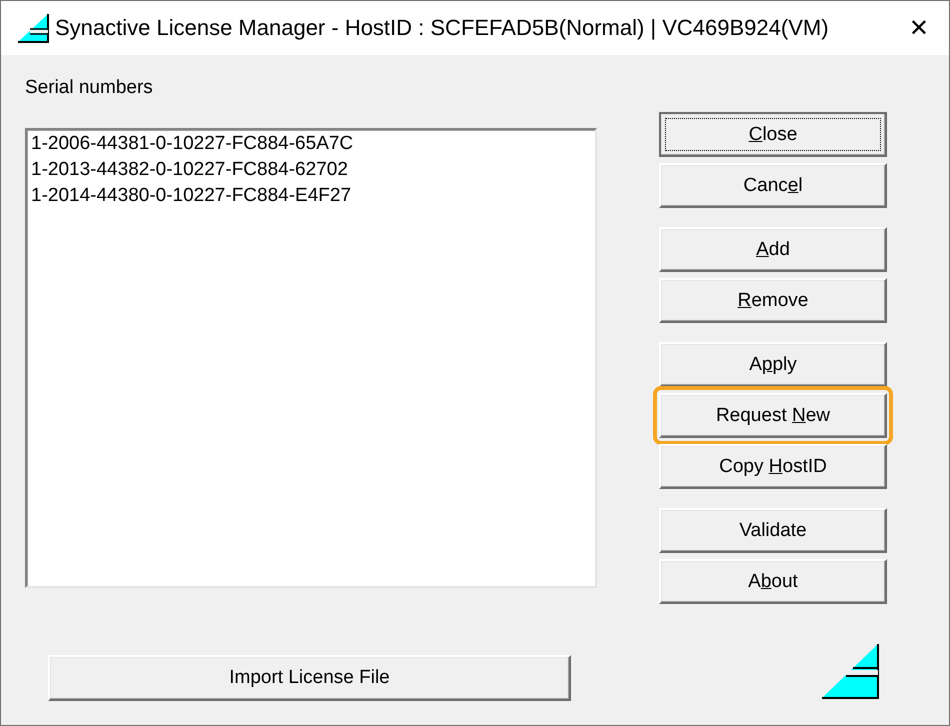  Describe the element at coordinates (311, 170) in the screenshot. I see `serial-number-item: 1-2013-44382-0-10227-FC884-62702` at that location.